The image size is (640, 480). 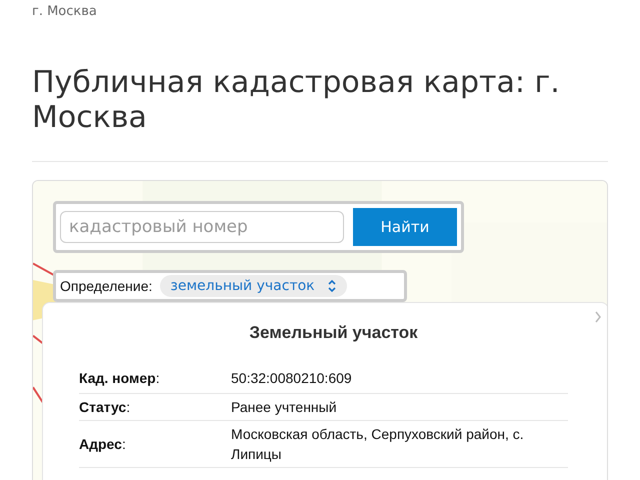 I want to click on search-button: Найти, so click(x=405, y=227).